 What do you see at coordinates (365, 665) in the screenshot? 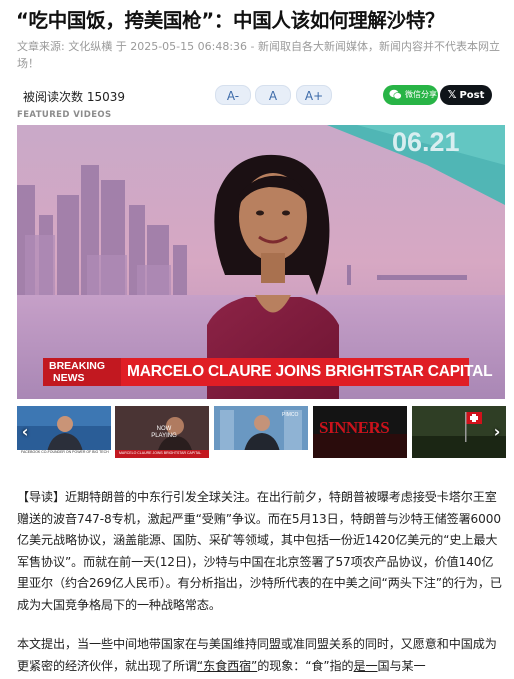
I see `underlined-term: 是一` at bounding box center [365, 665].